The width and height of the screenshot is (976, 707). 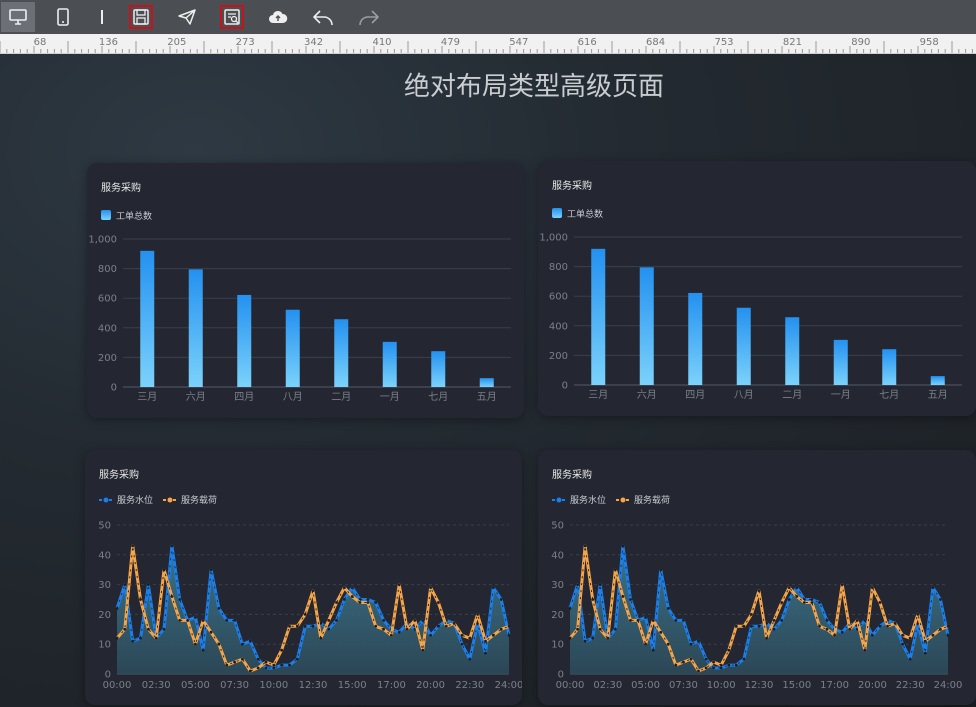 I want to click on text-cursor-button, so click(x=102, y=17).